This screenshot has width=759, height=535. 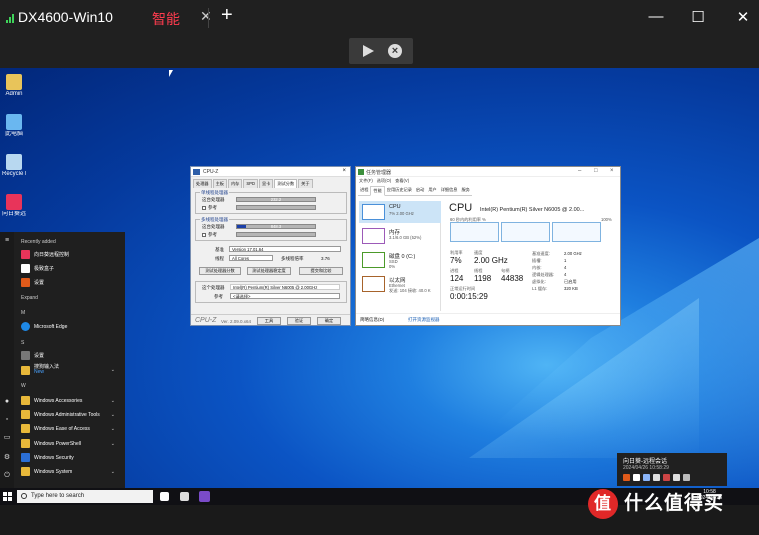 What do you see at coordinates (14, 86) in the screenshot?
I see `desktop-icon-admin: Admin` at bounding box center [14, 86].